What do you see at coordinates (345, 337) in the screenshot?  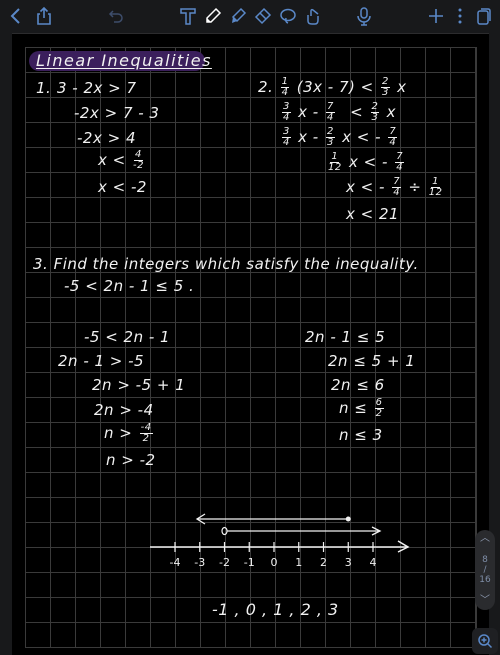 I see `right-step: 2n - 1 ≤ 5` at bounding box center [345, 337].